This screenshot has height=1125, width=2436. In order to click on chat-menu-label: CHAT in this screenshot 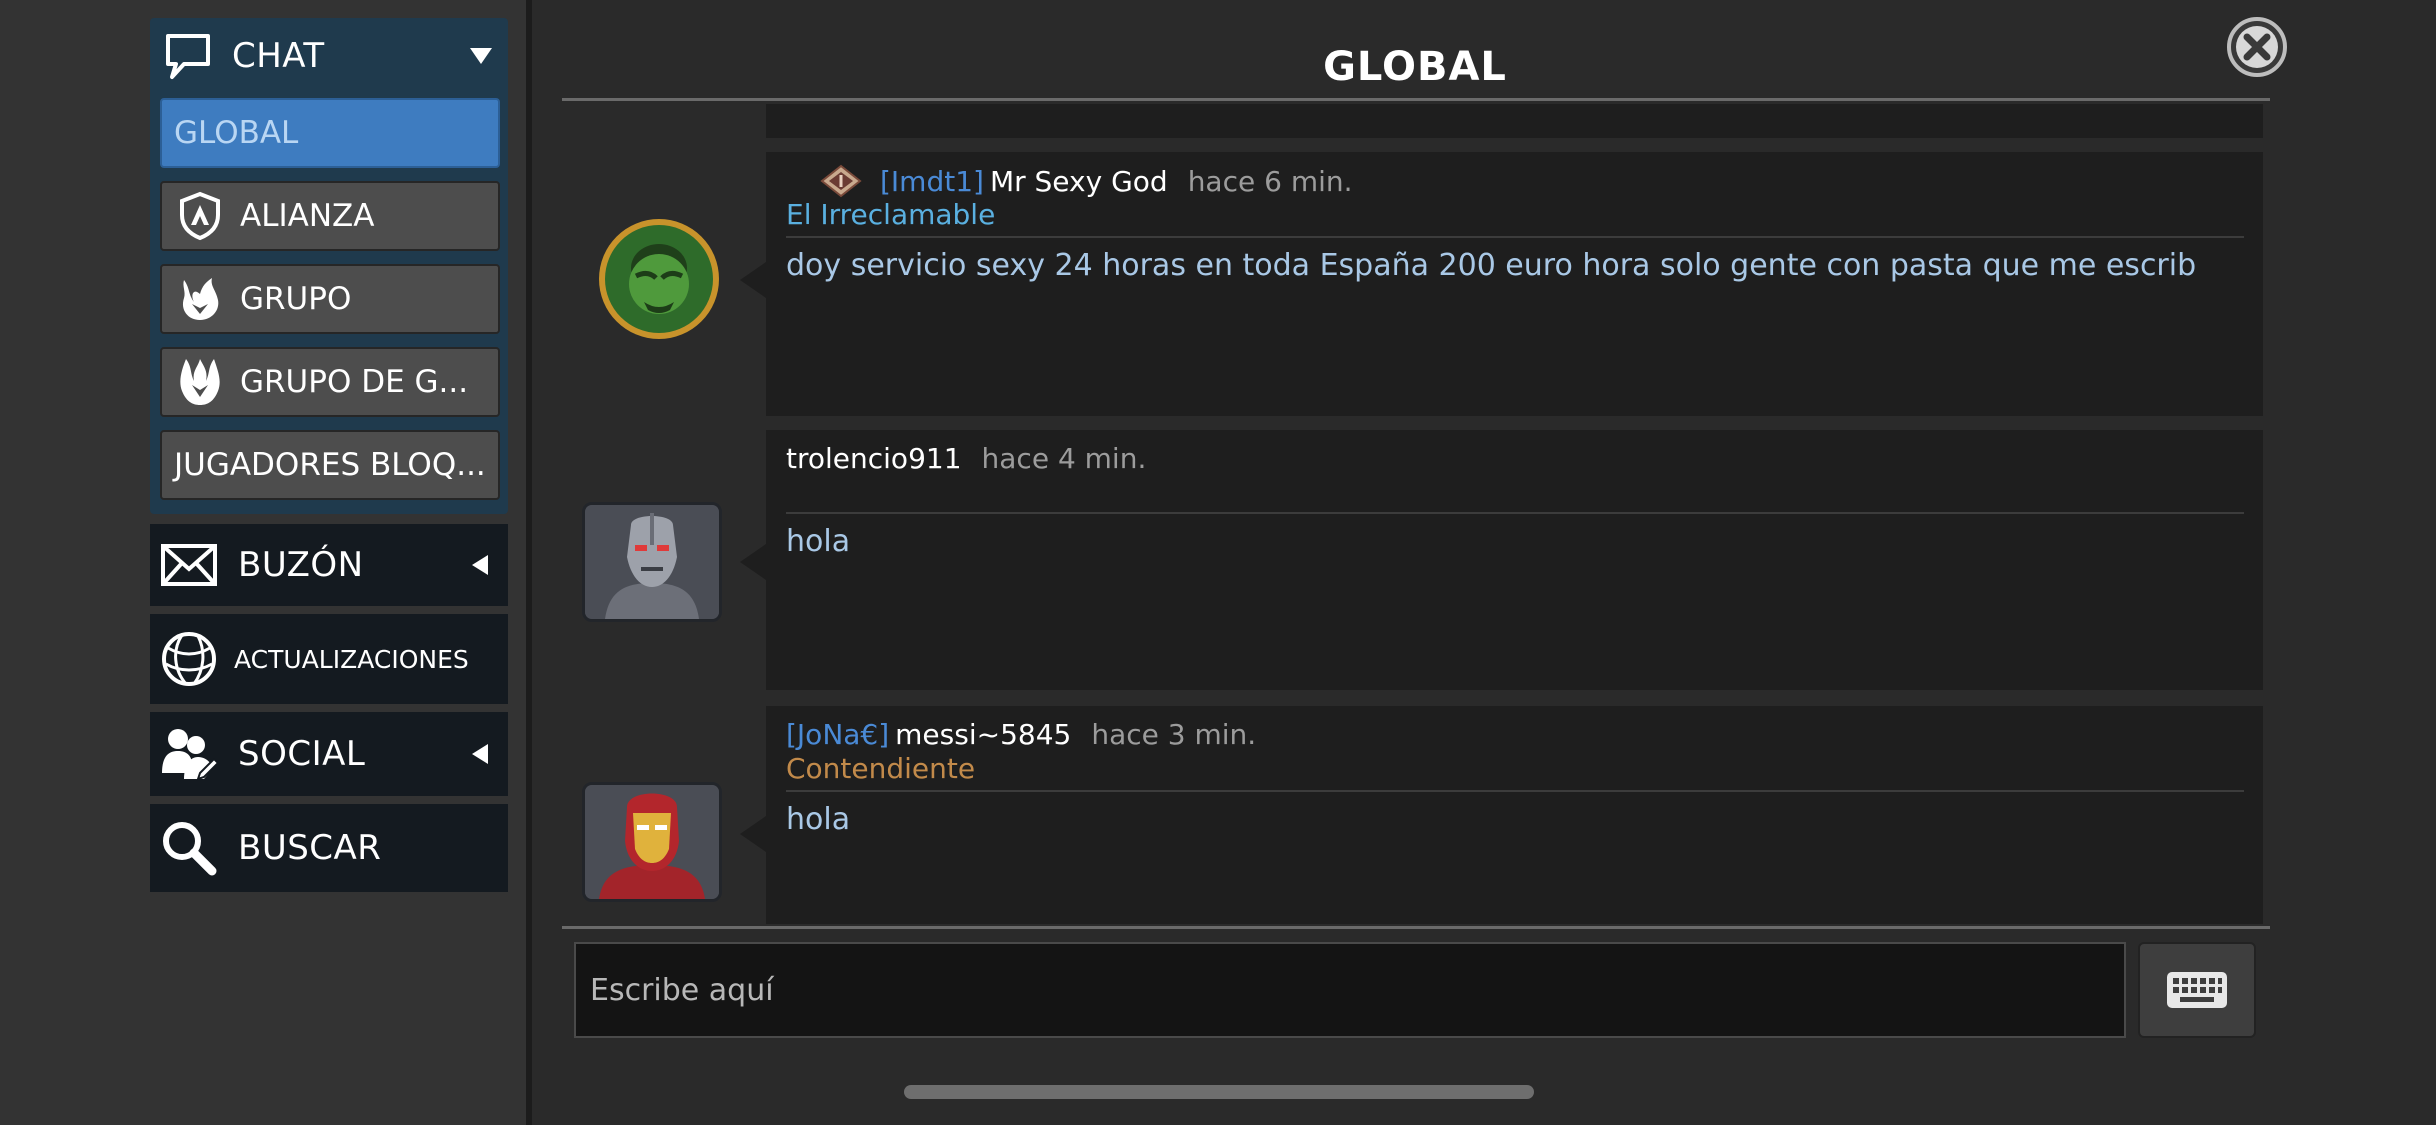, I will do `click(278, 56)`.